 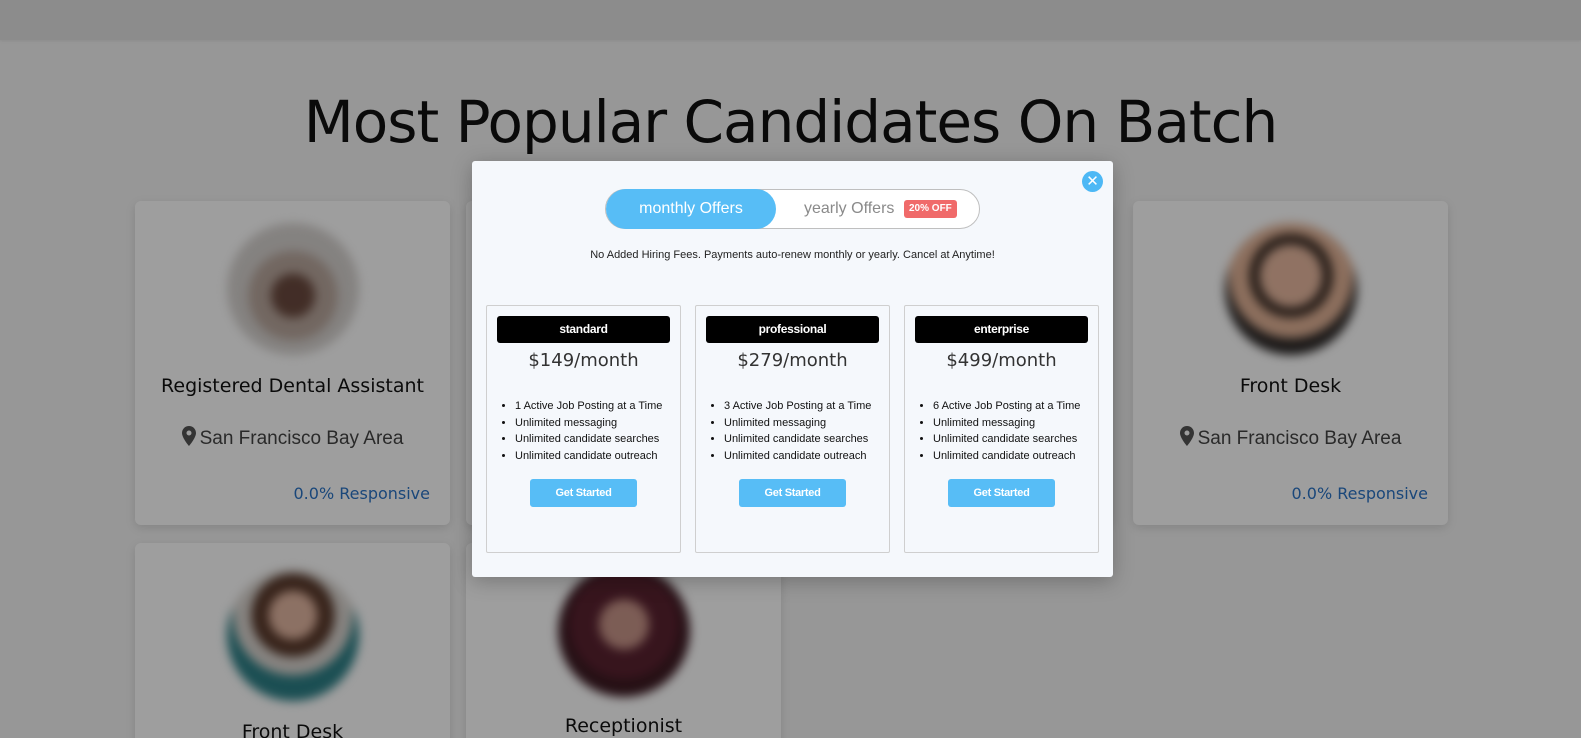 What do you see at coordinates (806, 406) in the screenshot?
I see `plan-feature: 3 Active Job Posting at a Time` at bounding box center [806, 406].